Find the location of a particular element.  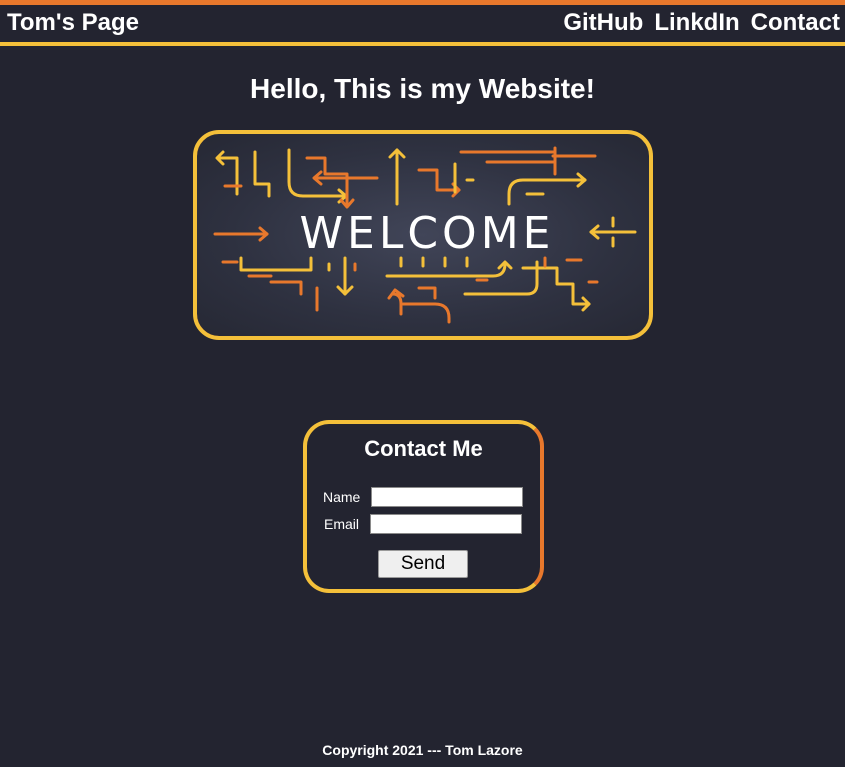

welcome-banner-image: WELCOME is located at coordinates (423, 235).